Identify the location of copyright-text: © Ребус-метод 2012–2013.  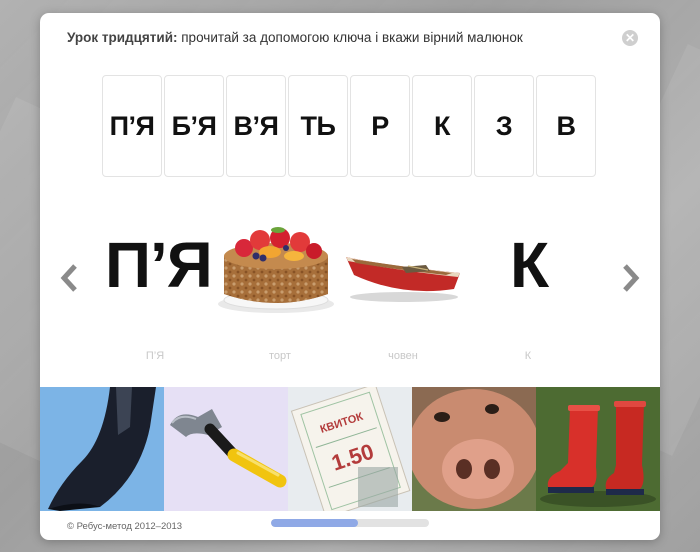
(125, 526).